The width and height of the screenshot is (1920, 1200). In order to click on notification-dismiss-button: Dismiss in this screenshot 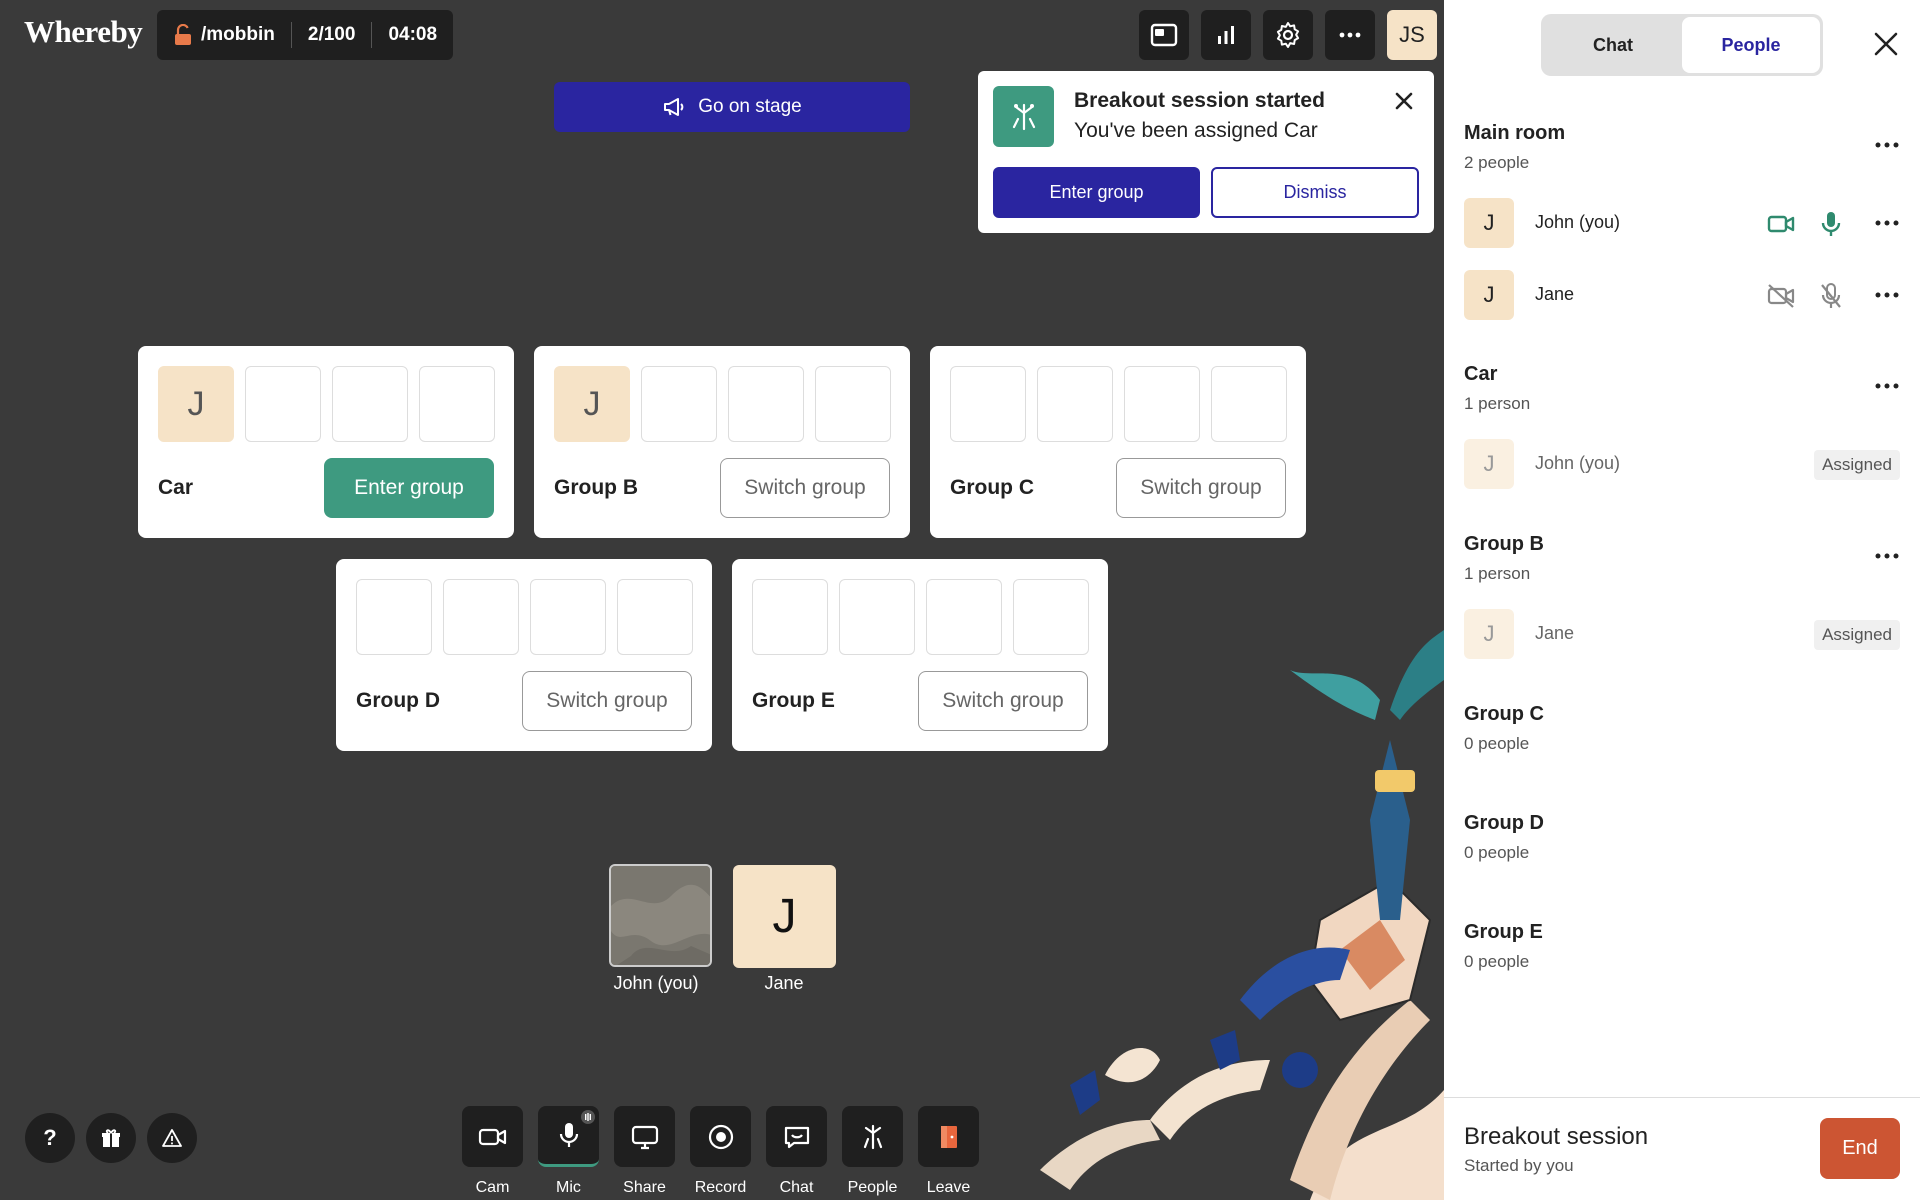, I will do `click(1315, 192)`.